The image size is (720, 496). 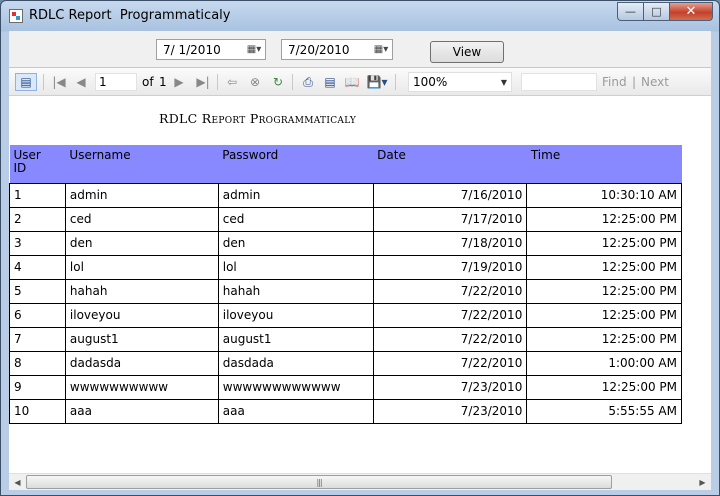 I want to click on time-cell: 10:30:10 AM, so click(x=604, y=195).